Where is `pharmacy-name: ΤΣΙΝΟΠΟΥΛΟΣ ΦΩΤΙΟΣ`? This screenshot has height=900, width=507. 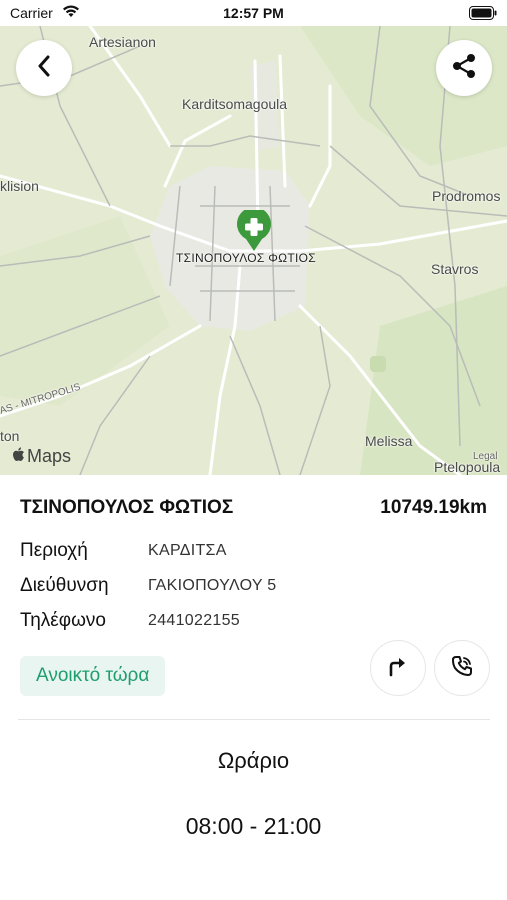 pharmacy-name: ΤΣΙΝΟΠΟΥΛΟΣ ΦΩΤΙΟΣ is located at coordinates (127, 507).